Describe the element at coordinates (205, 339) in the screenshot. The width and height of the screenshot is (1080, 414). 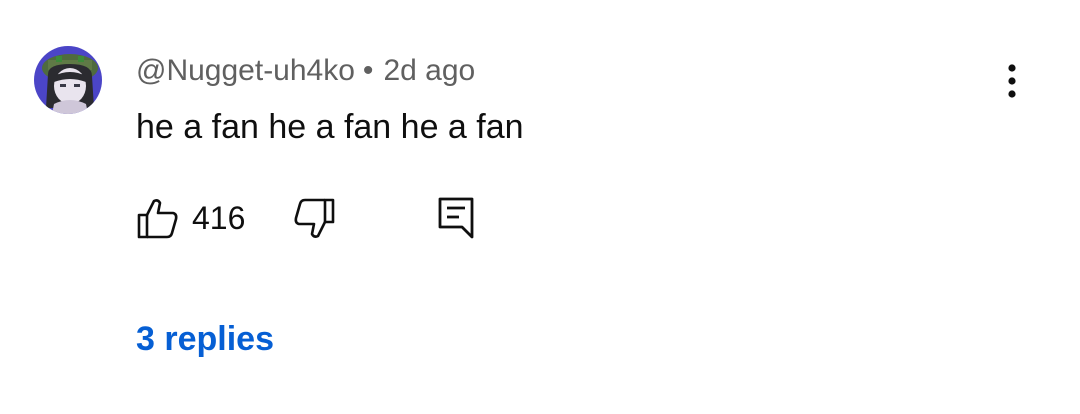
I see `view-replies-button: 3 replies` at that location.